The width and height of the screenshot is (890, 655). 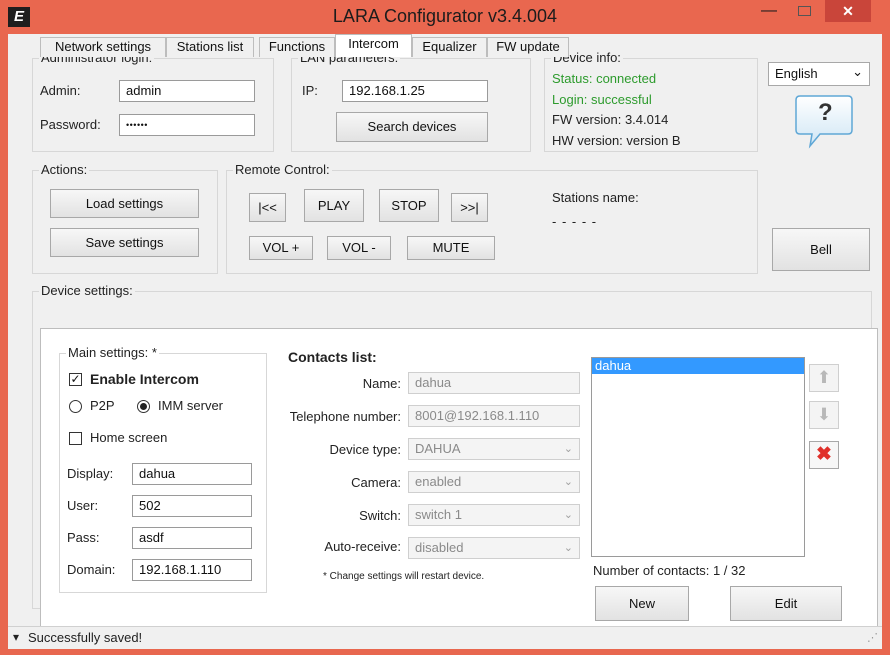 What do you see at coordinates (604, 78) in the screenshot?
I see `connection-status: Status: connected` at bounding box center [604, 78].